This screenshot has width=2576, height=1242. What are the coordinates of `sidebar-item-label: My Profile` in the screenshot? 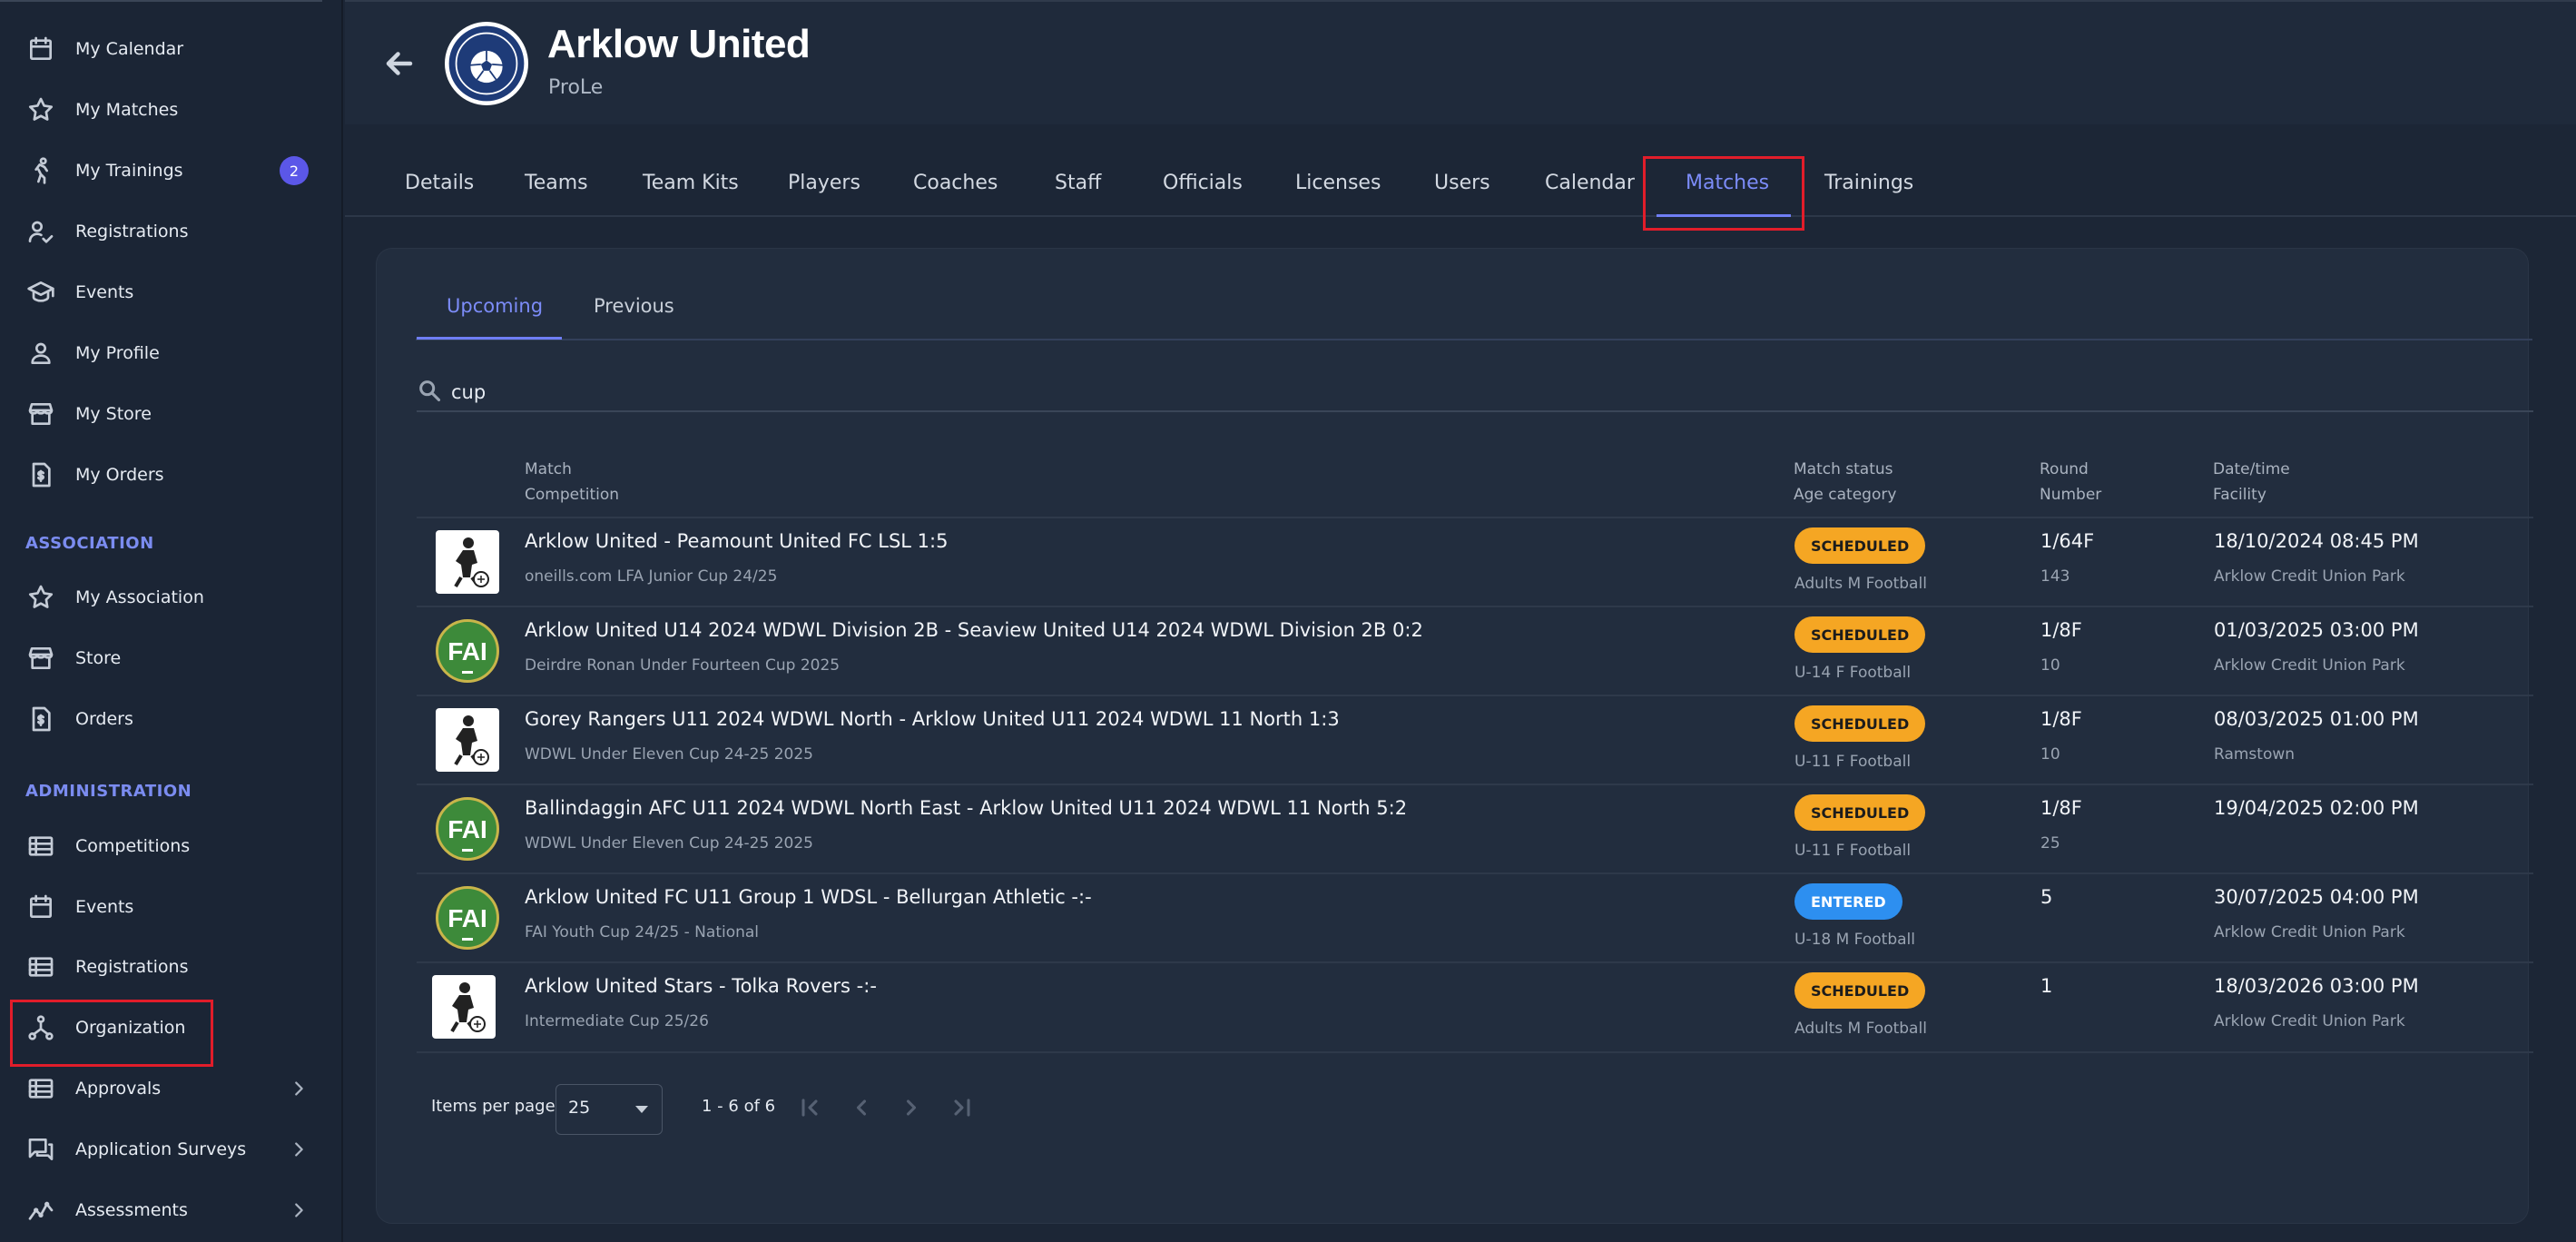 It's located at (117, 353).